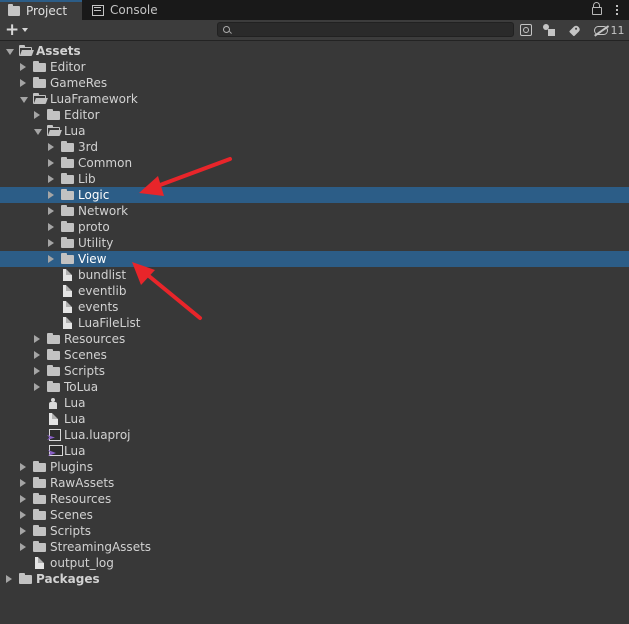 This screenshot has height=624, width=629. What do you see at coordinates (314, 147) in the screenshot?
I see `tree-folder-row: 3rd` at bounding box center [314, 147].